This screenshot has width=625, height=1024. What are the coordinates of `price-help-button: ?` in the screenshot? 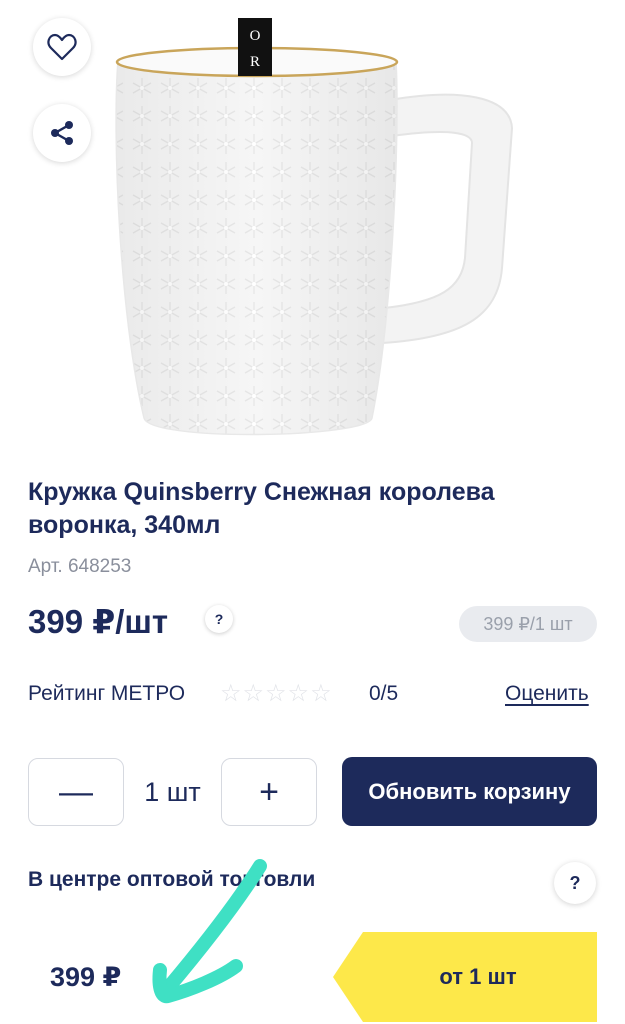 It's located at (219, 619).